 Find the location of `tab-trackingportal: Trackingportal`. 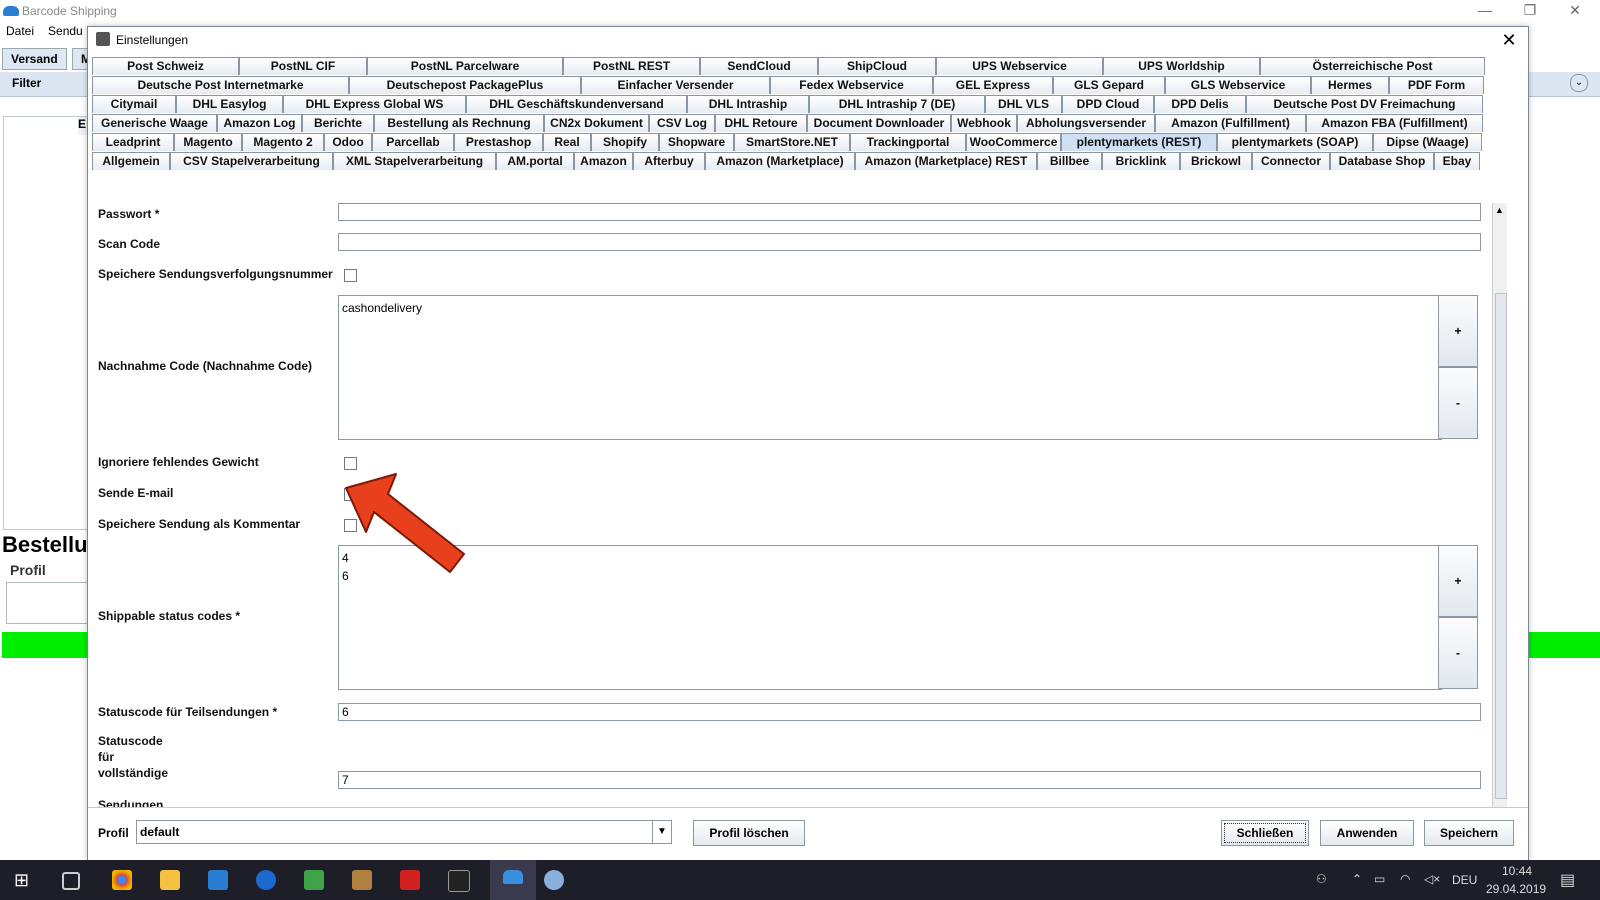

tab-trackingportal: Trackingportal is located at coordinates (908, 142).